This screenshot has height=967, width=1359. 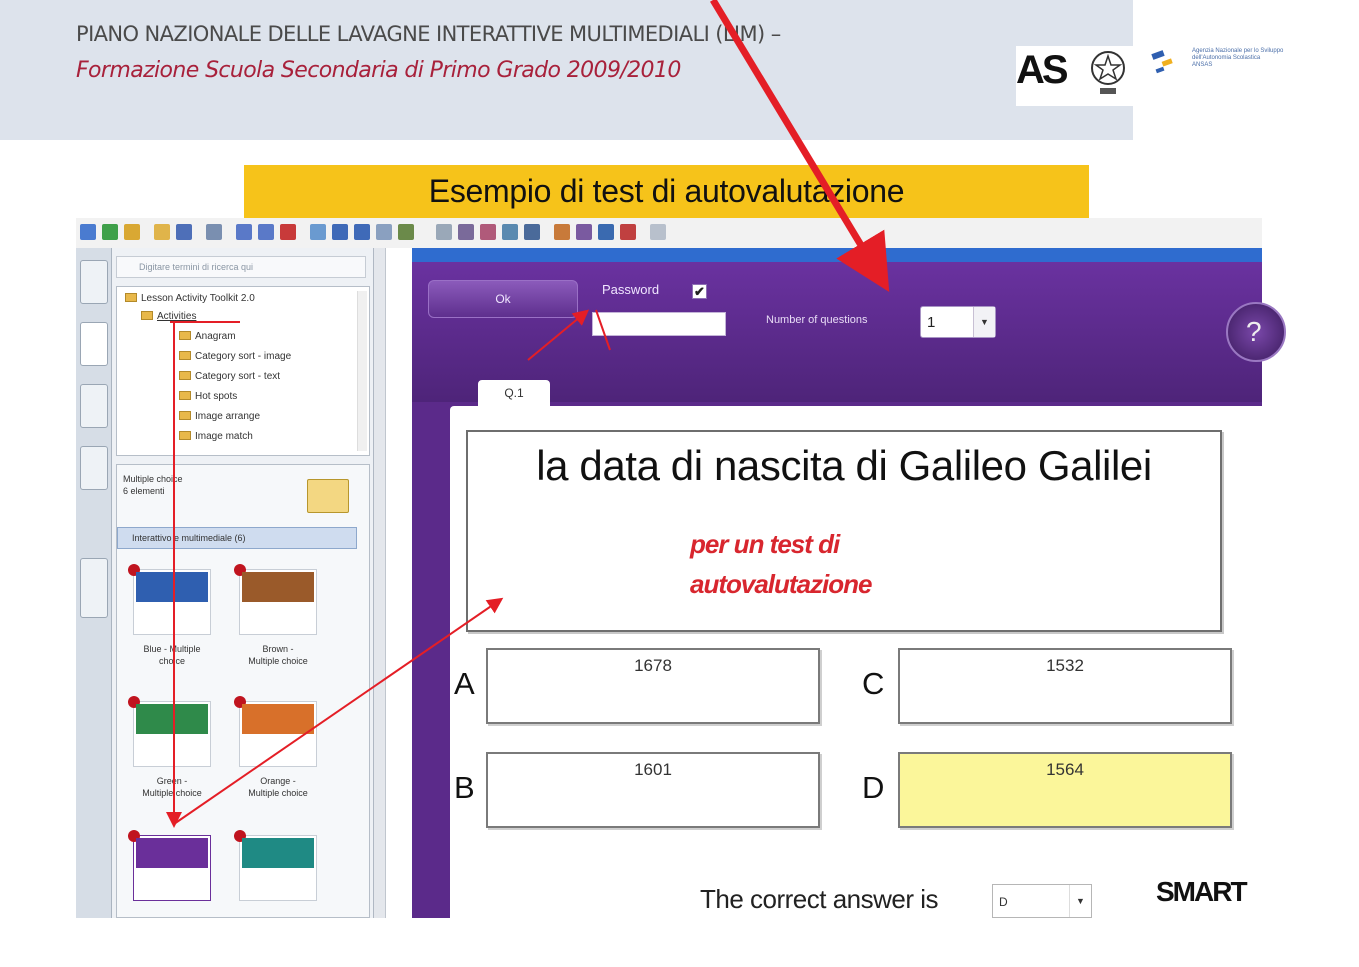 I want to click on more-tools-icon, so click(x=658, y=232).